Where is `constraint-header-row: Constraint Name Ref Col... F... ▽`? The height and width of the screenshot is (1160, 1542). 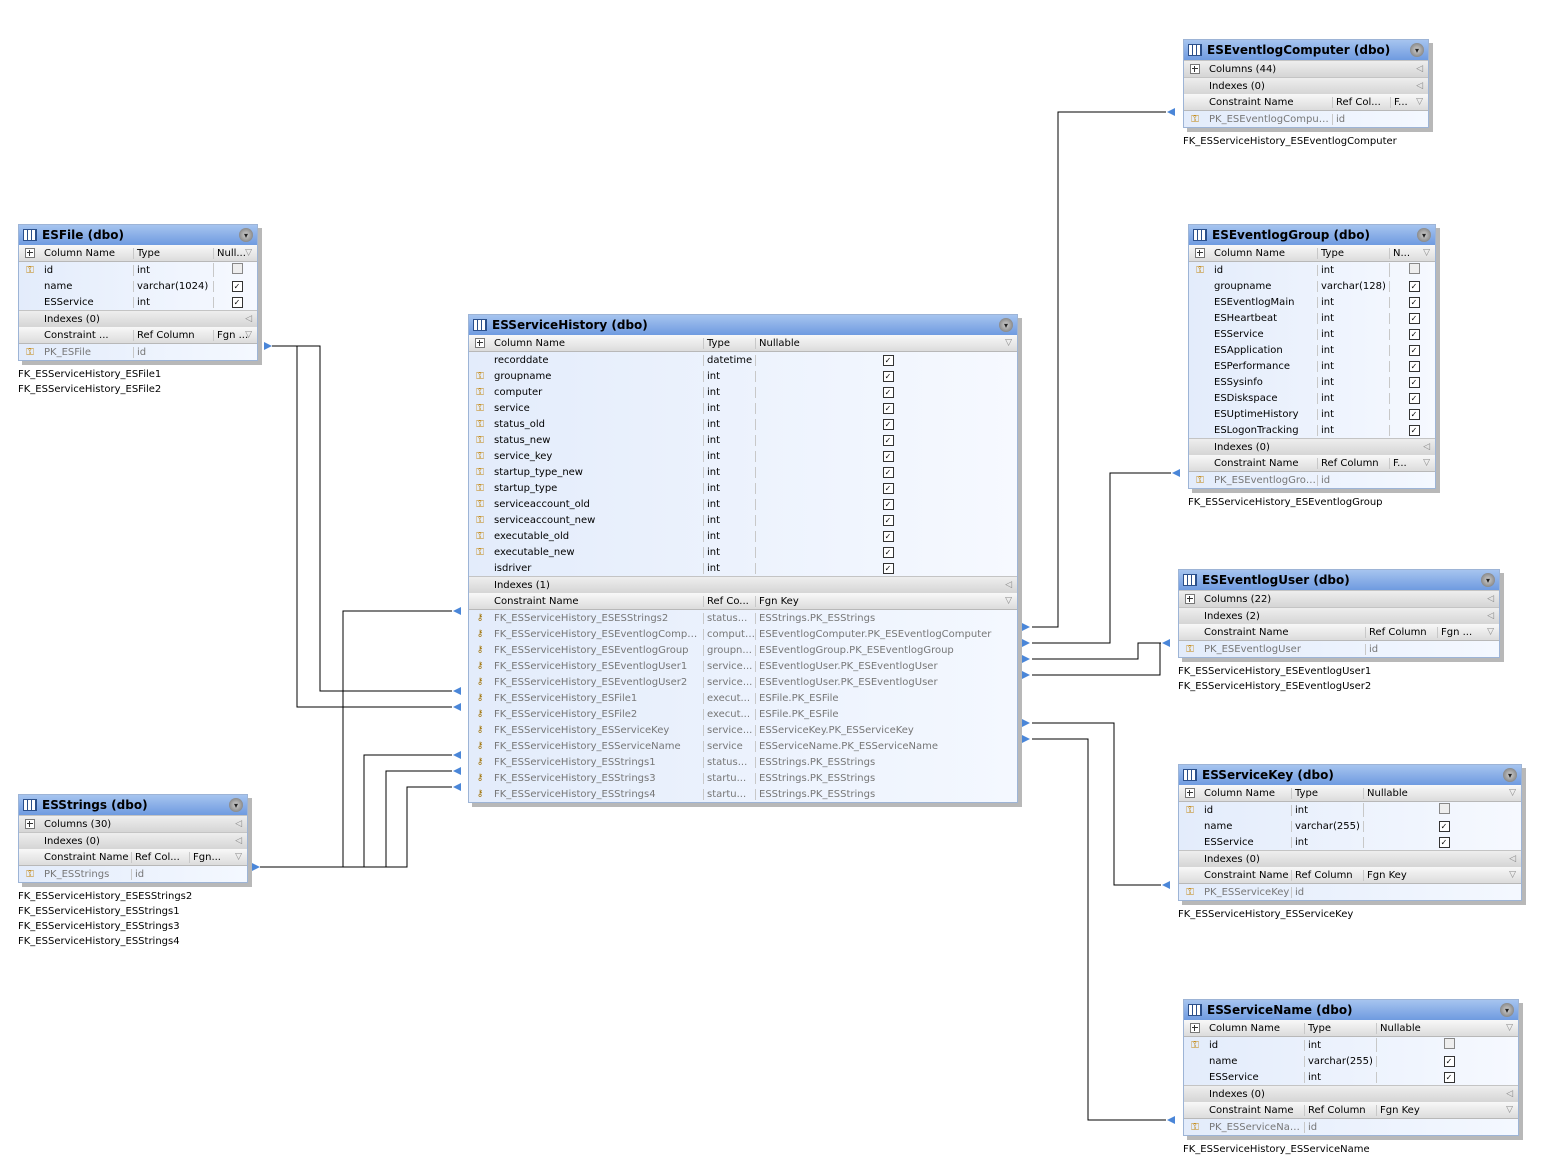 constraint-header-row: Constraint Name Ref Col... F... ▽ is located at coordinates (1306, 102).